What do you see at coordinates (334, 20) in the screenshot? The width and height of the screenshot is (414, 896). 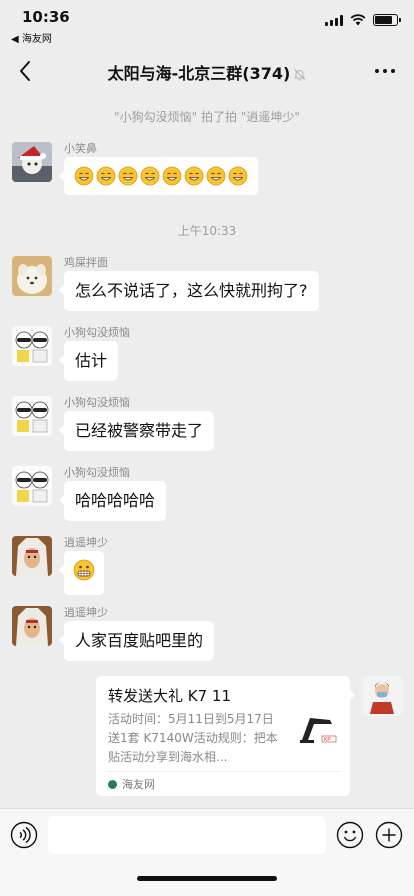 I see `cellular-signal-icon` at bounding box center [334, 20].